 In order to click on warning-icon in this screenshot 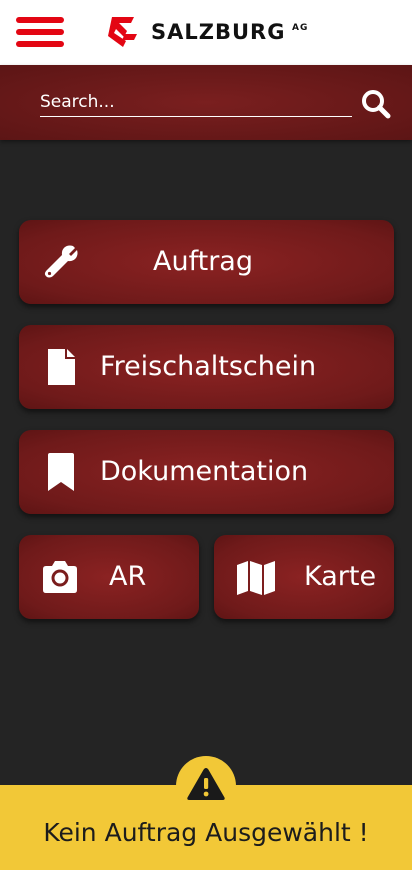, I will do `click(206, 784)`.